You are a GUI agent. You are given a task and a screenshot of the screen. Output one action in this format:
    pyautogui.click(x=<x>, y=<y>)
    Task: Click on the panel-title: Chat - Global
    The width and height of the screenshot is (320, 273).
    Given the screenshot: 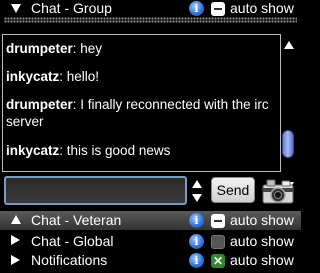 What is the action you would take?
    pyautogui.click(x=72, y=241)
    